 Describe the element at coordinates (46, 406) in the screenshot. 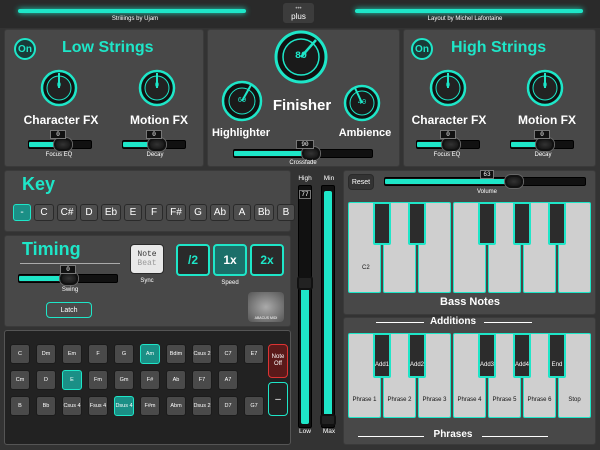

I see `chord-button: Bb` at that location.